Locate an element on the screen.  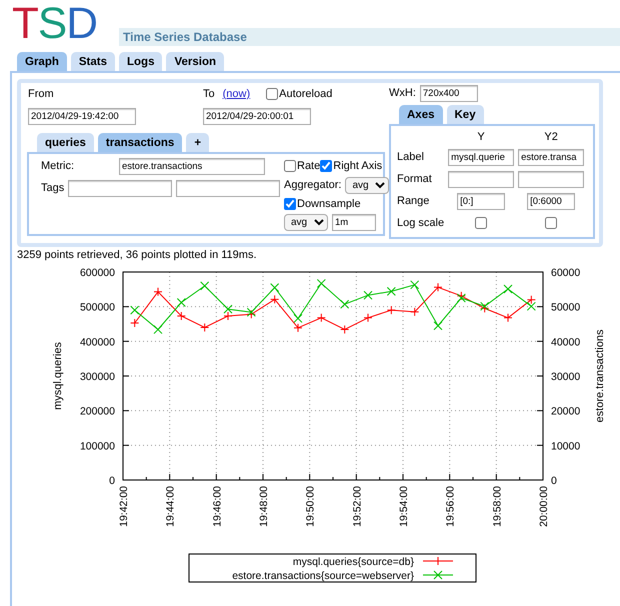
tag-key-field is located at coordinates (120, 188).